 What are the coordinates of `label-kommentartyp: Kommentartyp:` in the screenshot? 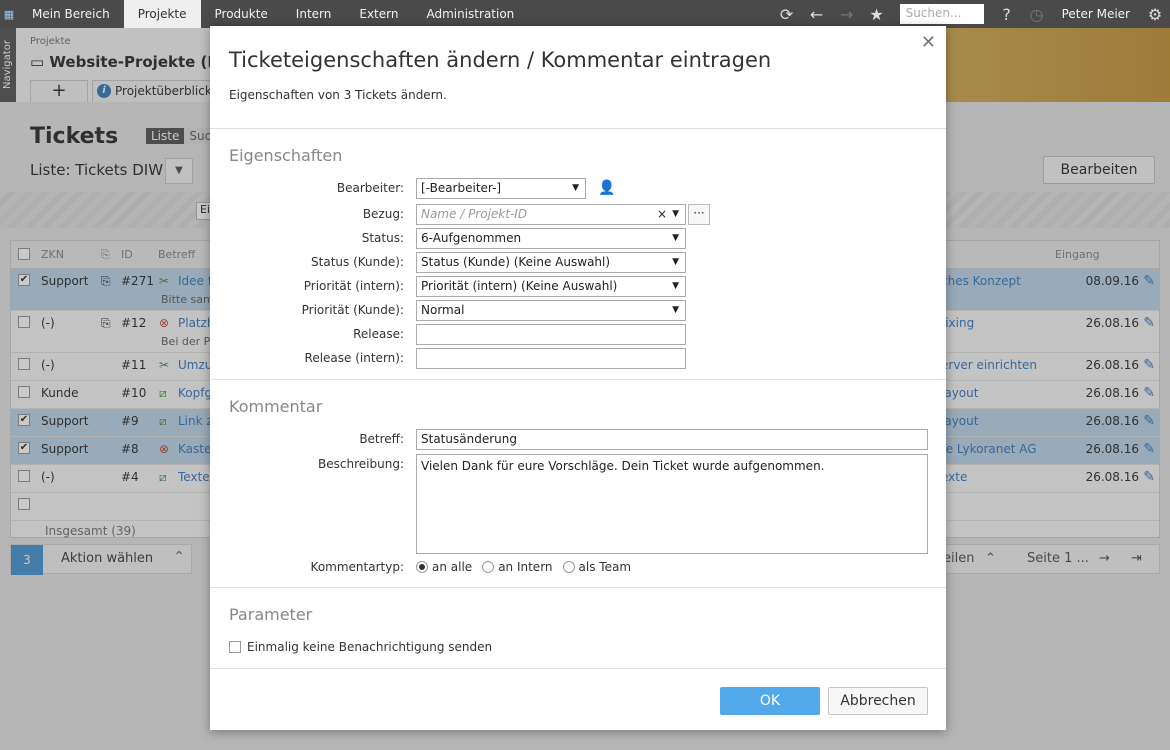 It's located at (357, 567).